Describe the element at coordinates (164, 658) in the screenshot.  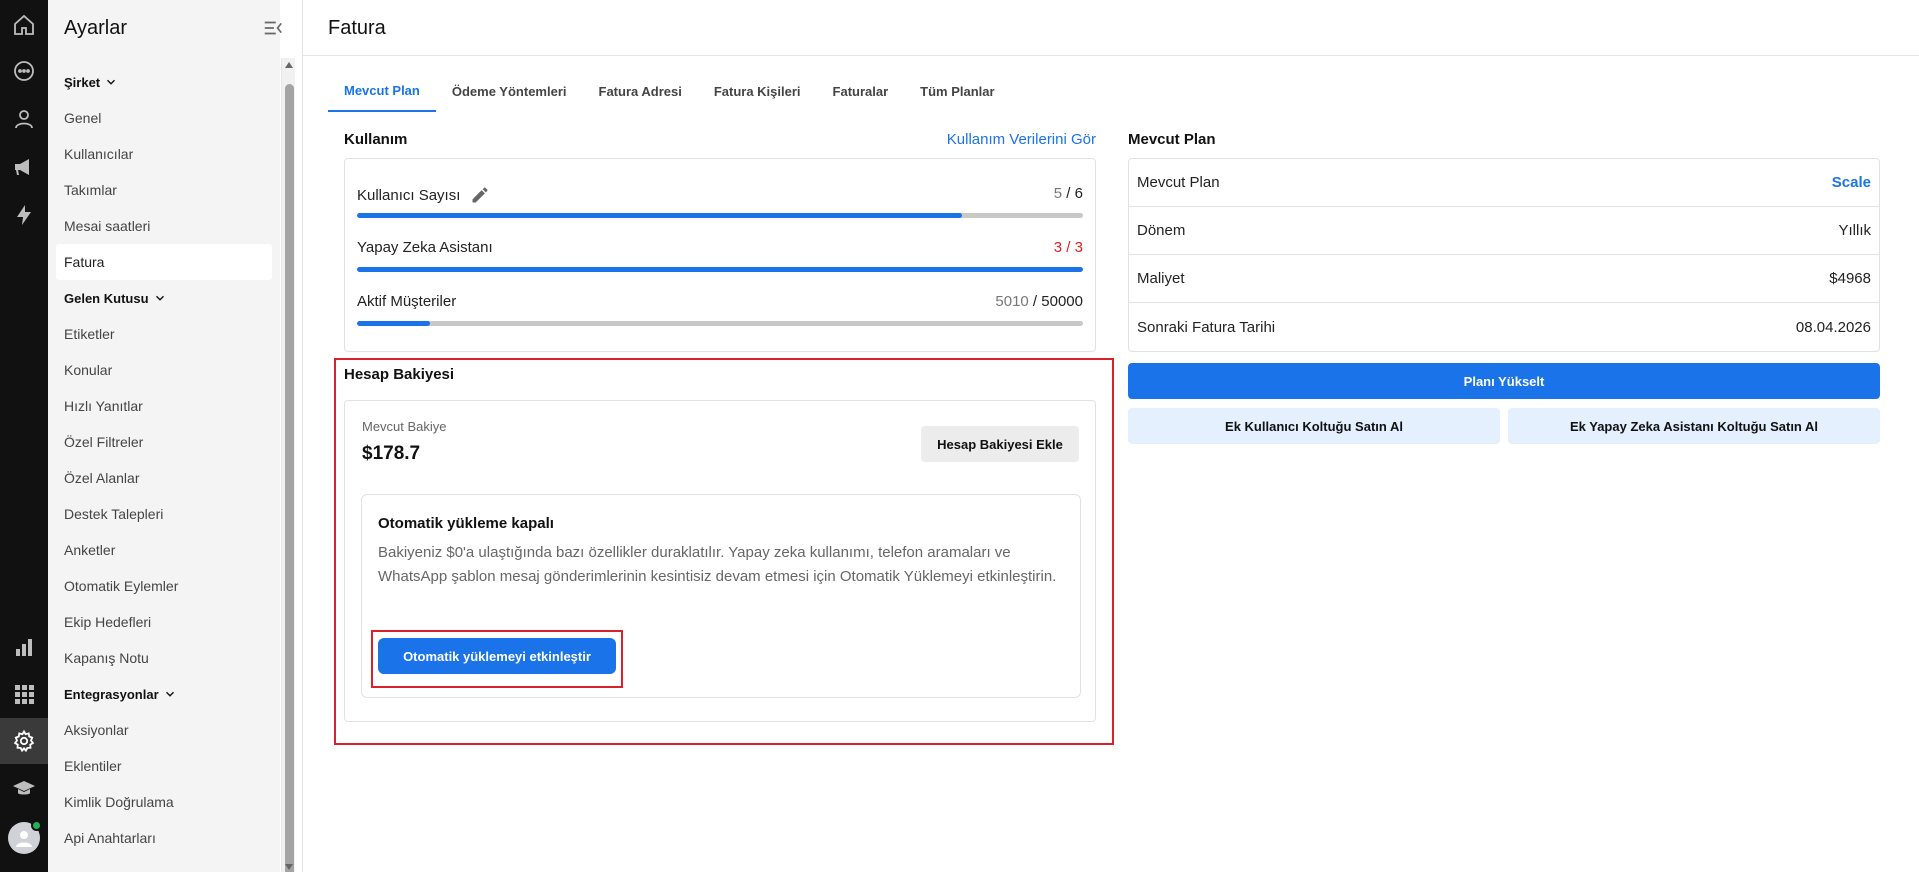
I see `sidebar-item: Kapanış Notu` at that location.